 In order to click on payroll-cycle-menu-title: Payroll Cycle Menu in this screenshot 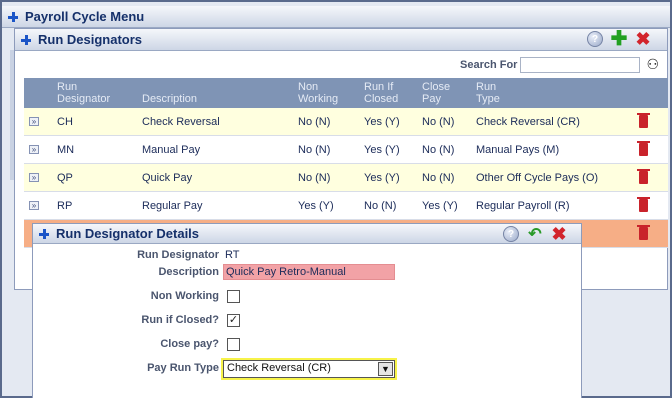, I will do `click(85, 16)`.